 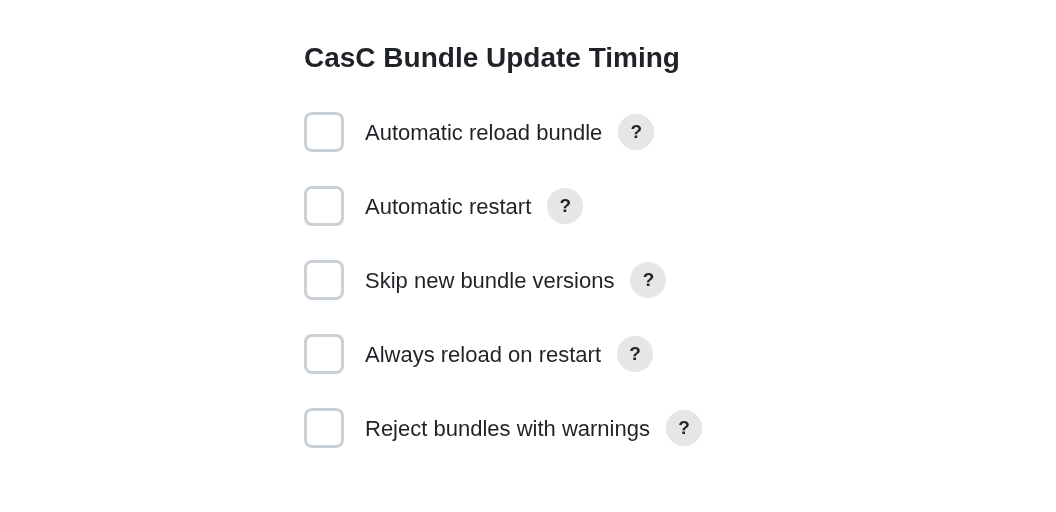 I want to click on option-label: Skip new bundle versions, so click(x=490, y=280).